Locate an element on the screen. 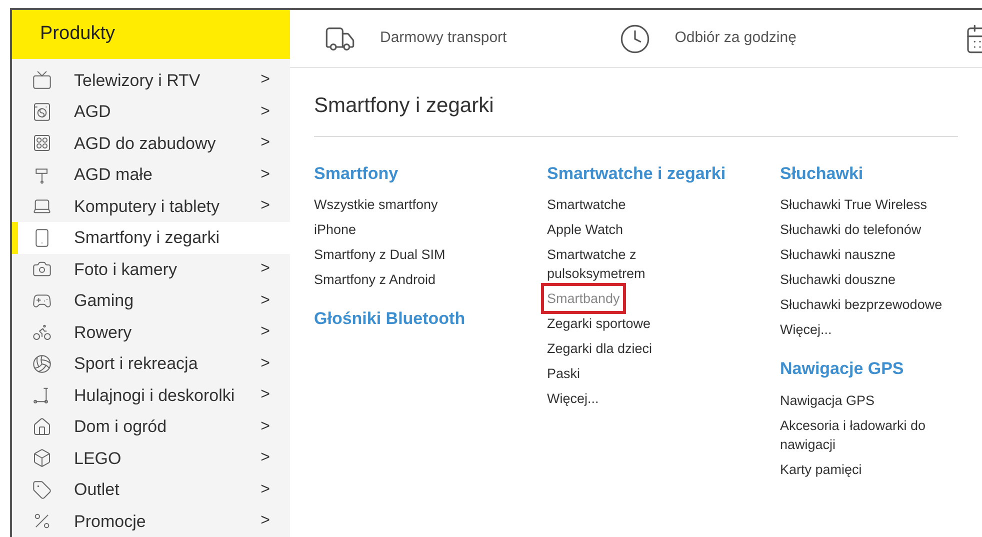 The height and width of the screenshot is (537, 982). page-heading: Smartfony i zegarki is located at coordinates (636, 102).